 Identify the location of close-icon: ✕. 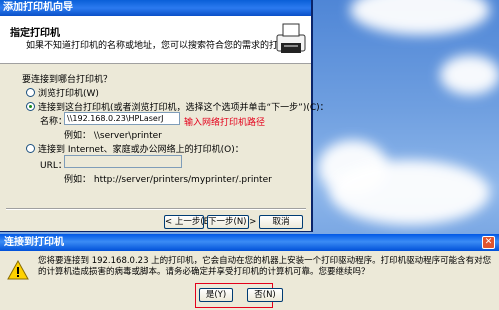
(488, 242).